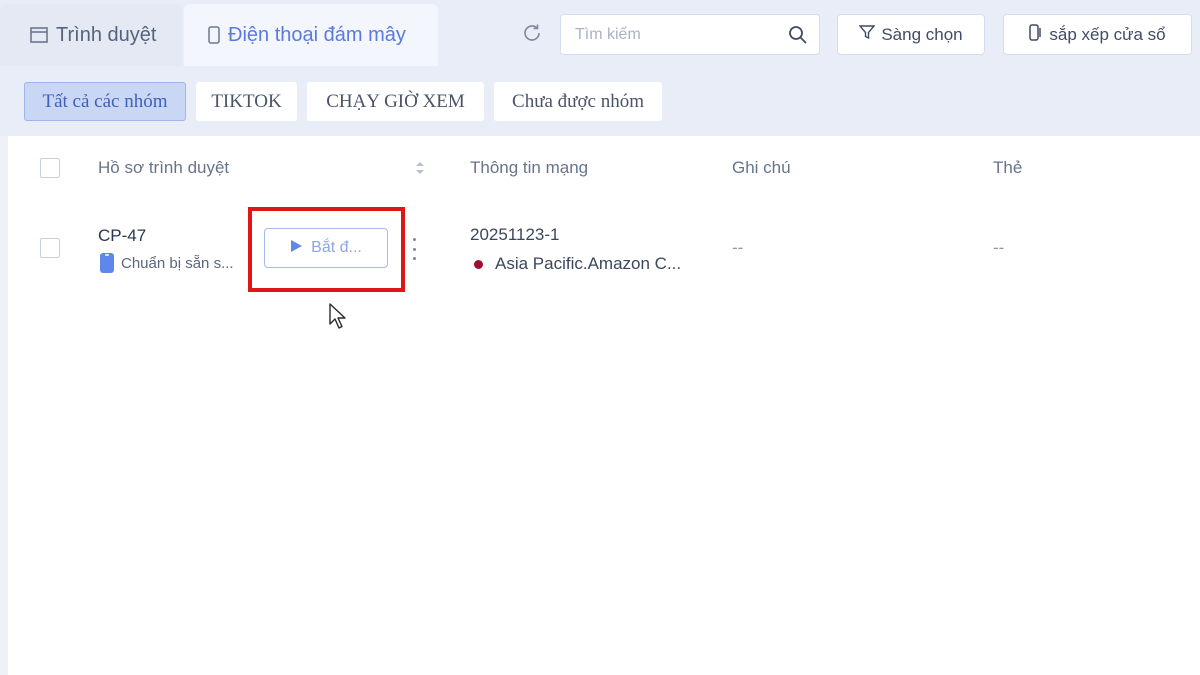 This screenshot has height=675, width=1200. Describe the element at coordinates (478, 264) in the screenshot. I see `location-dot-icon` at that location.